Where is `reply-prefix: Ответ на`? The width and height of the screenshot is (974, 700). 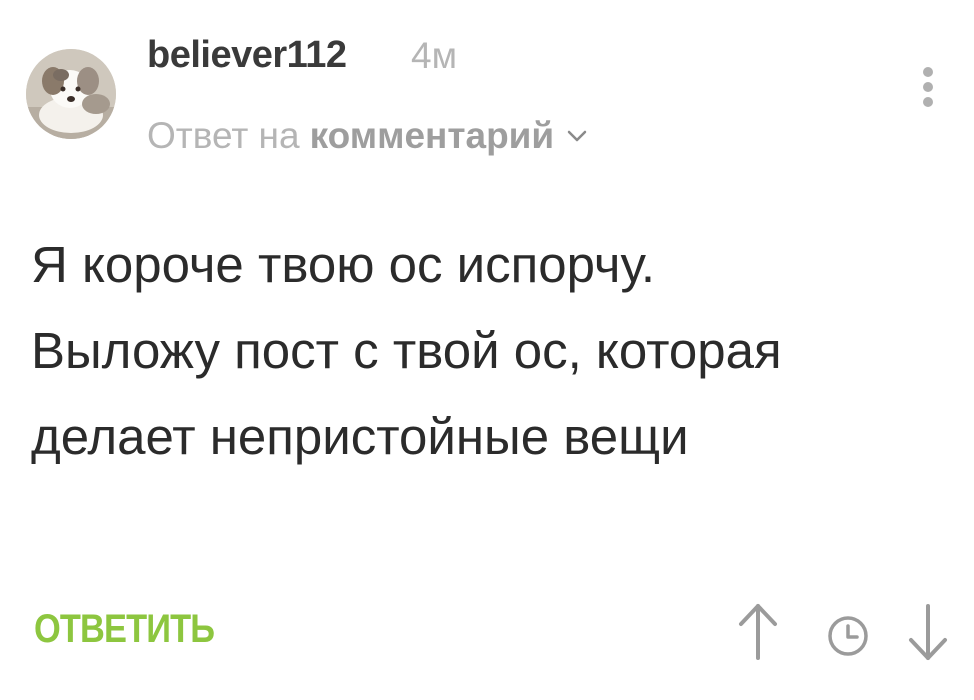 reply-prefix: Ответ на is located at coordinates (223, 135).